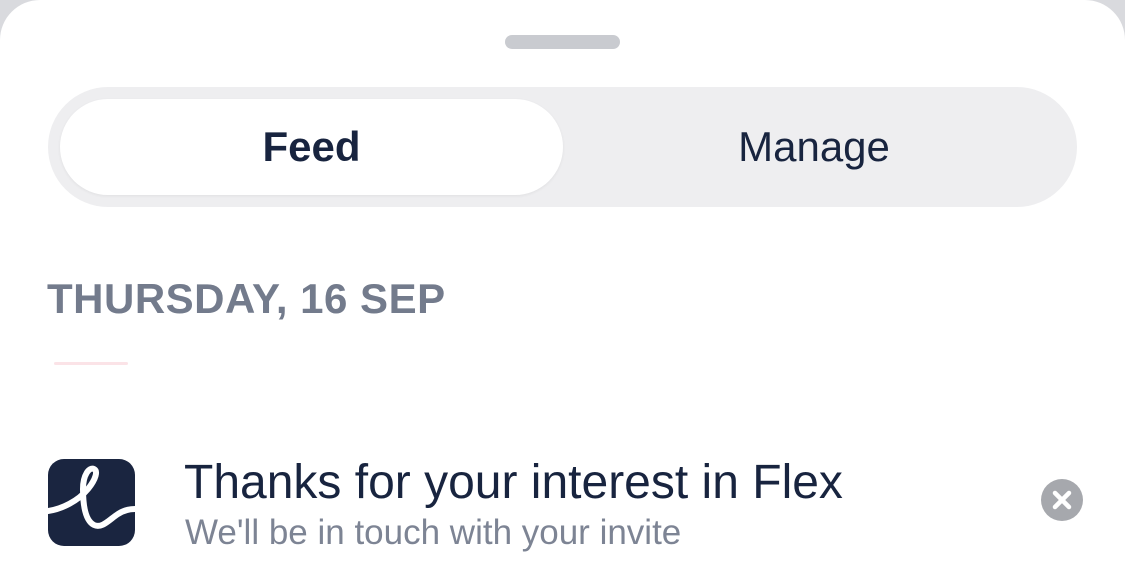  Describe the element at coordinates (1062, 500) in the screenshot. I see `close-circle-icon` at that location.